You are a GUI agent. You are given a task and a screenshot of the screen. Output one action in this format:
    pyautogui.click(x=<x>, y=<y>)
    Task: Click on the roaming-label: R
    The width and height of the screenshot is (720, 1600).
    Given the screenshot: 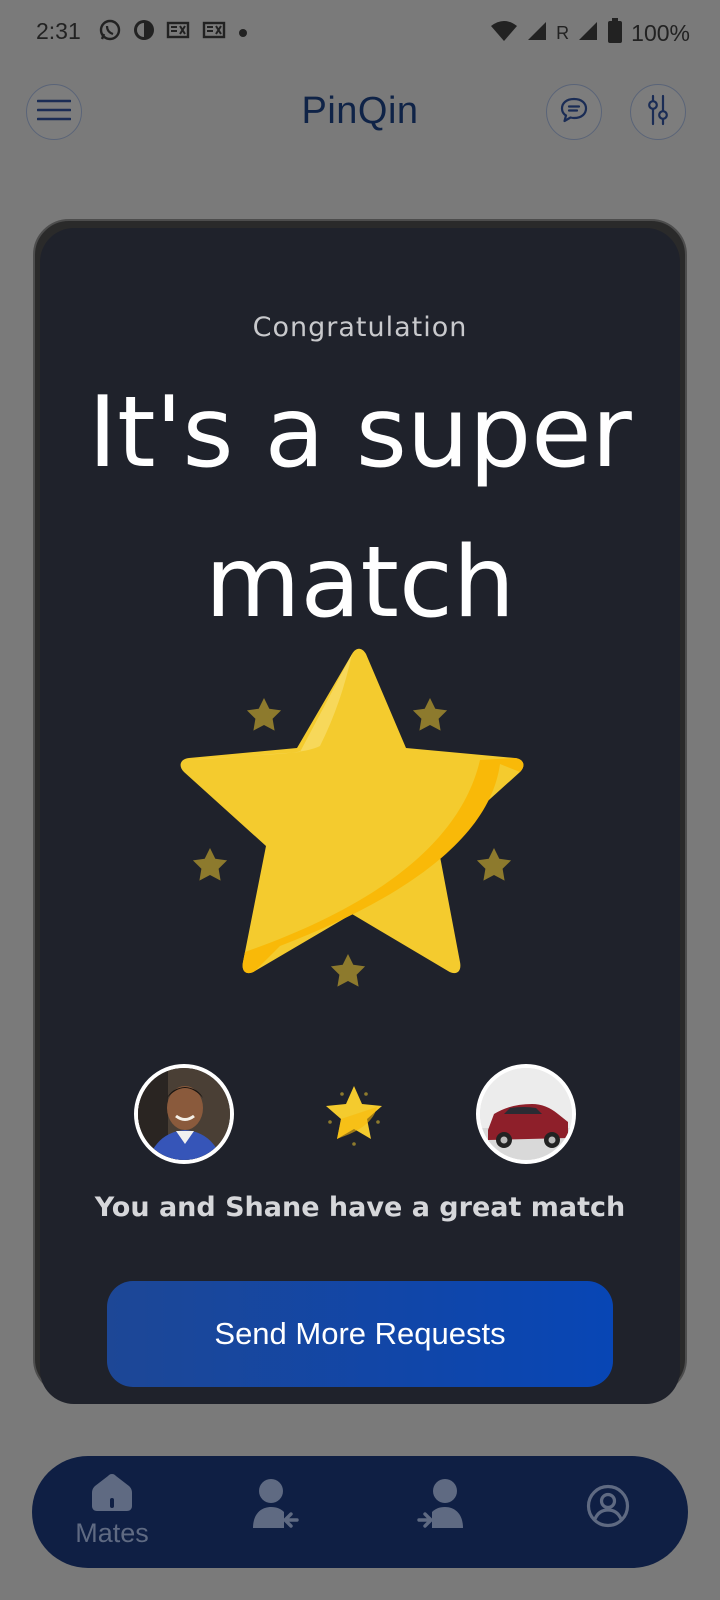 What is the action you would take?
    pyautogui.click(x=563, y=32)
    